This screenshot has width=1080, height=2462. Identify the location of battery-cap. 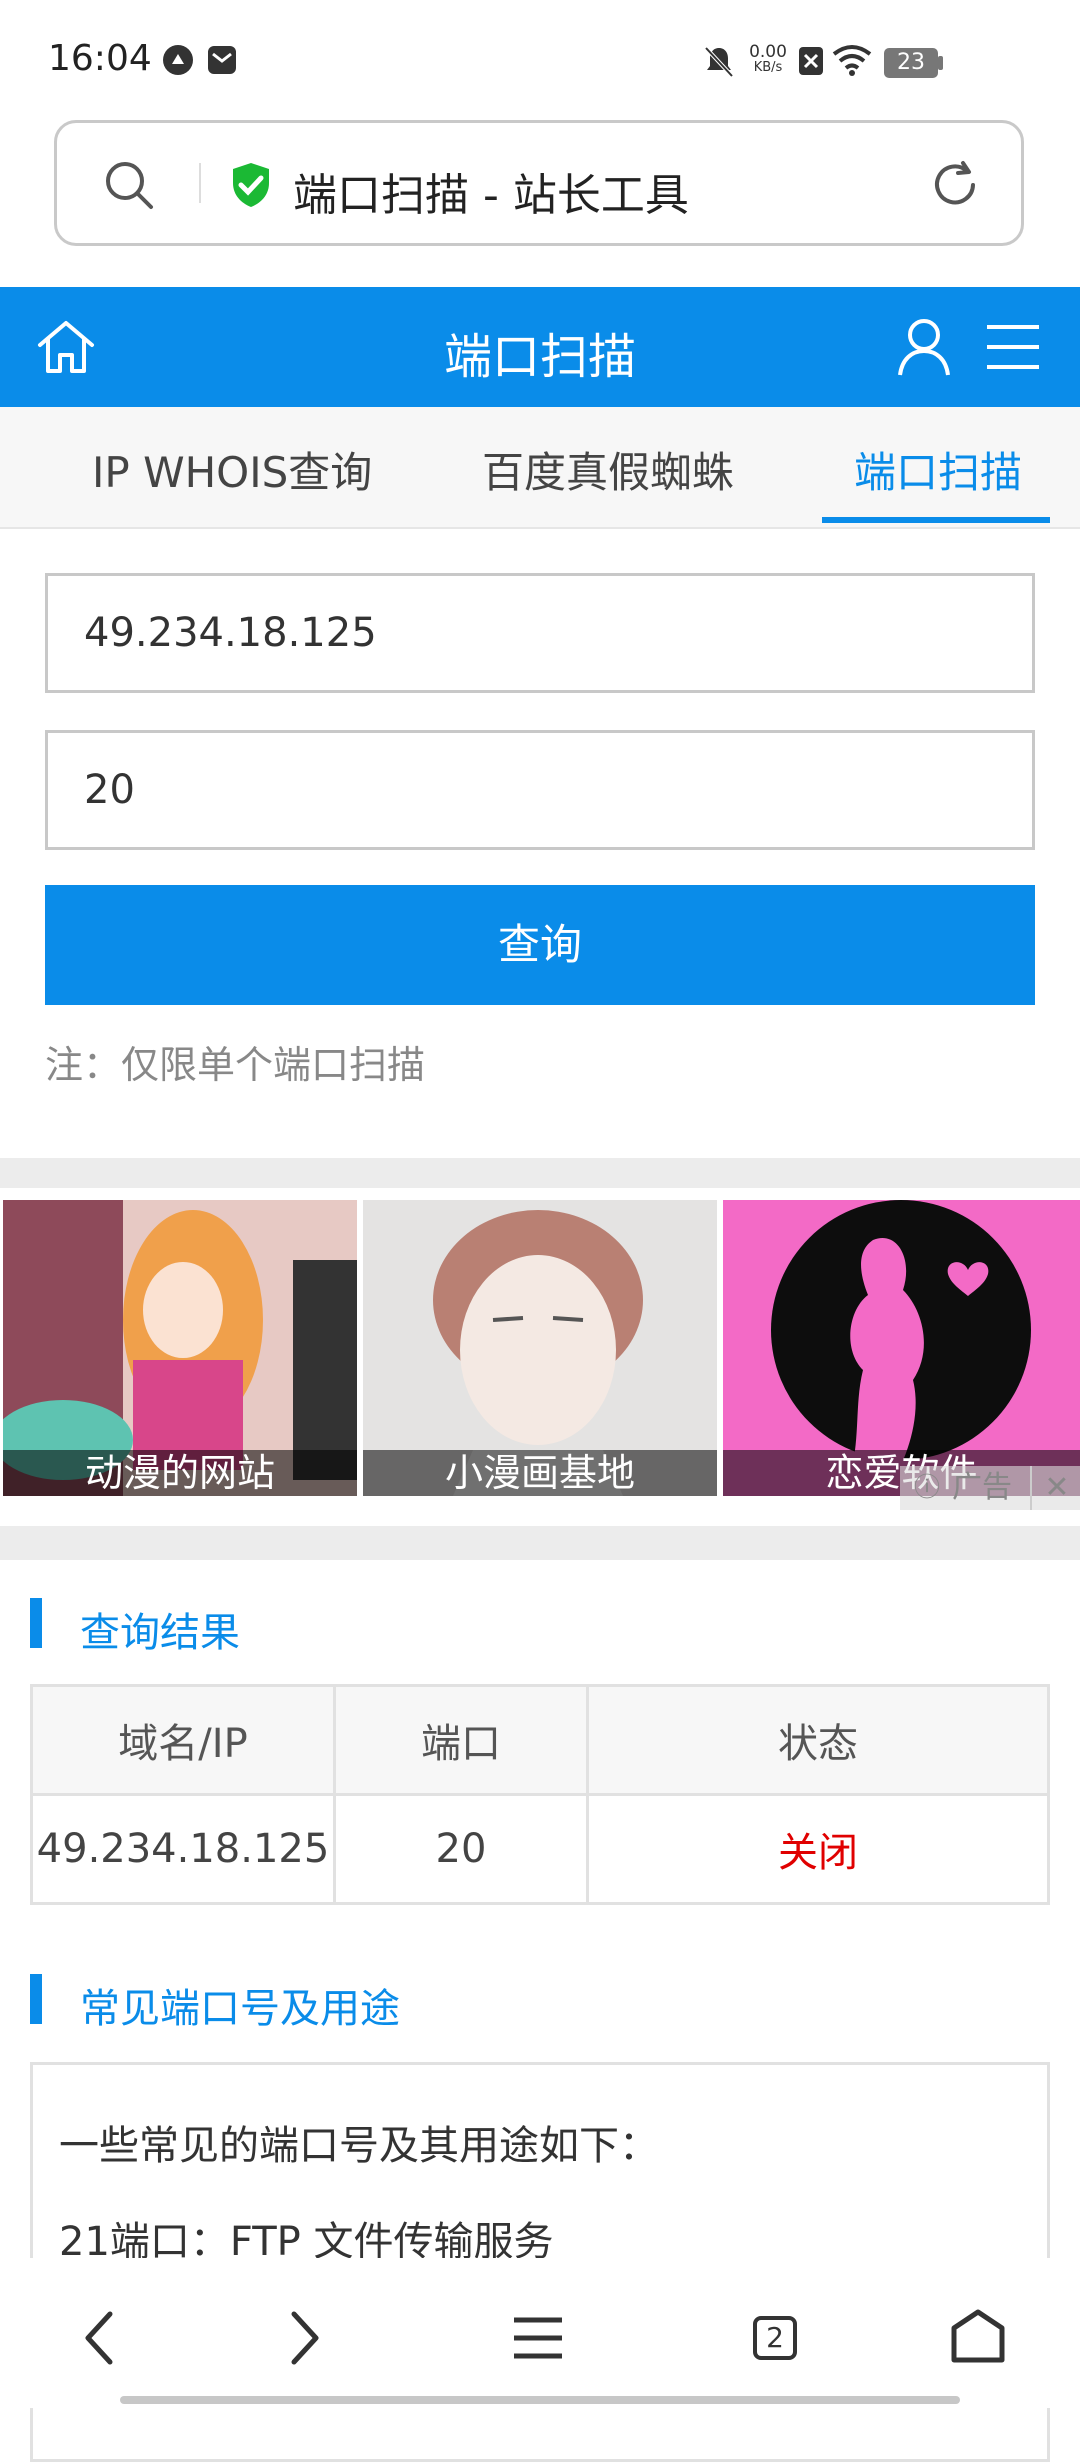
(940, 63).